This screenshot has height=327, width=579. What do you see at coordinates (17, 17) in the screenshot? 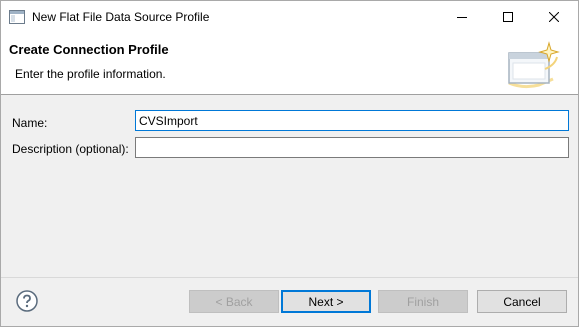
I see `app-window-icon` at bounding box center [17, 17].